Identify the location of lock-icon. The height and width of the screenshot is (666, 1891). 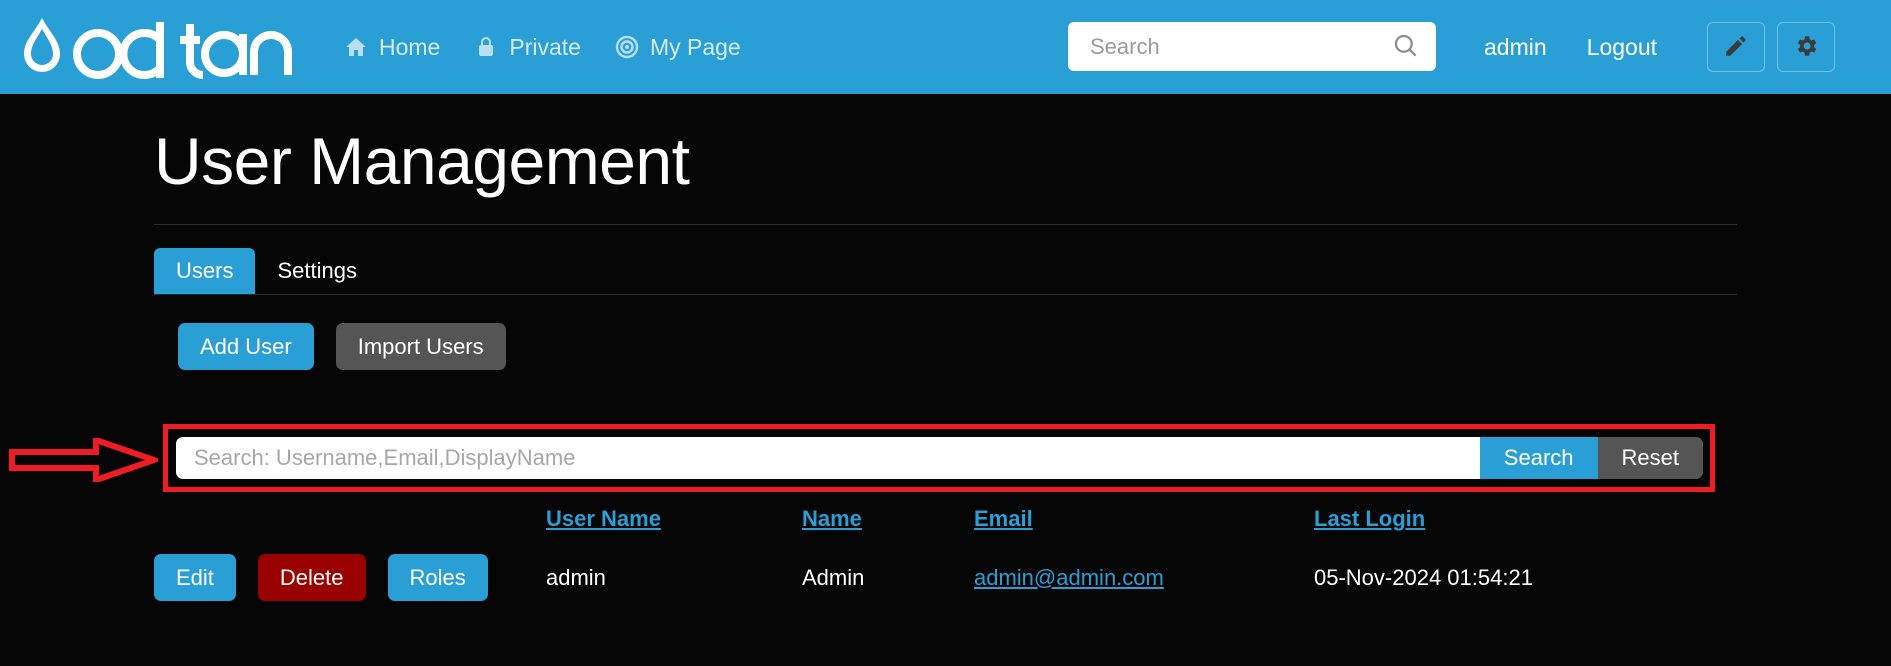
(486, 47).